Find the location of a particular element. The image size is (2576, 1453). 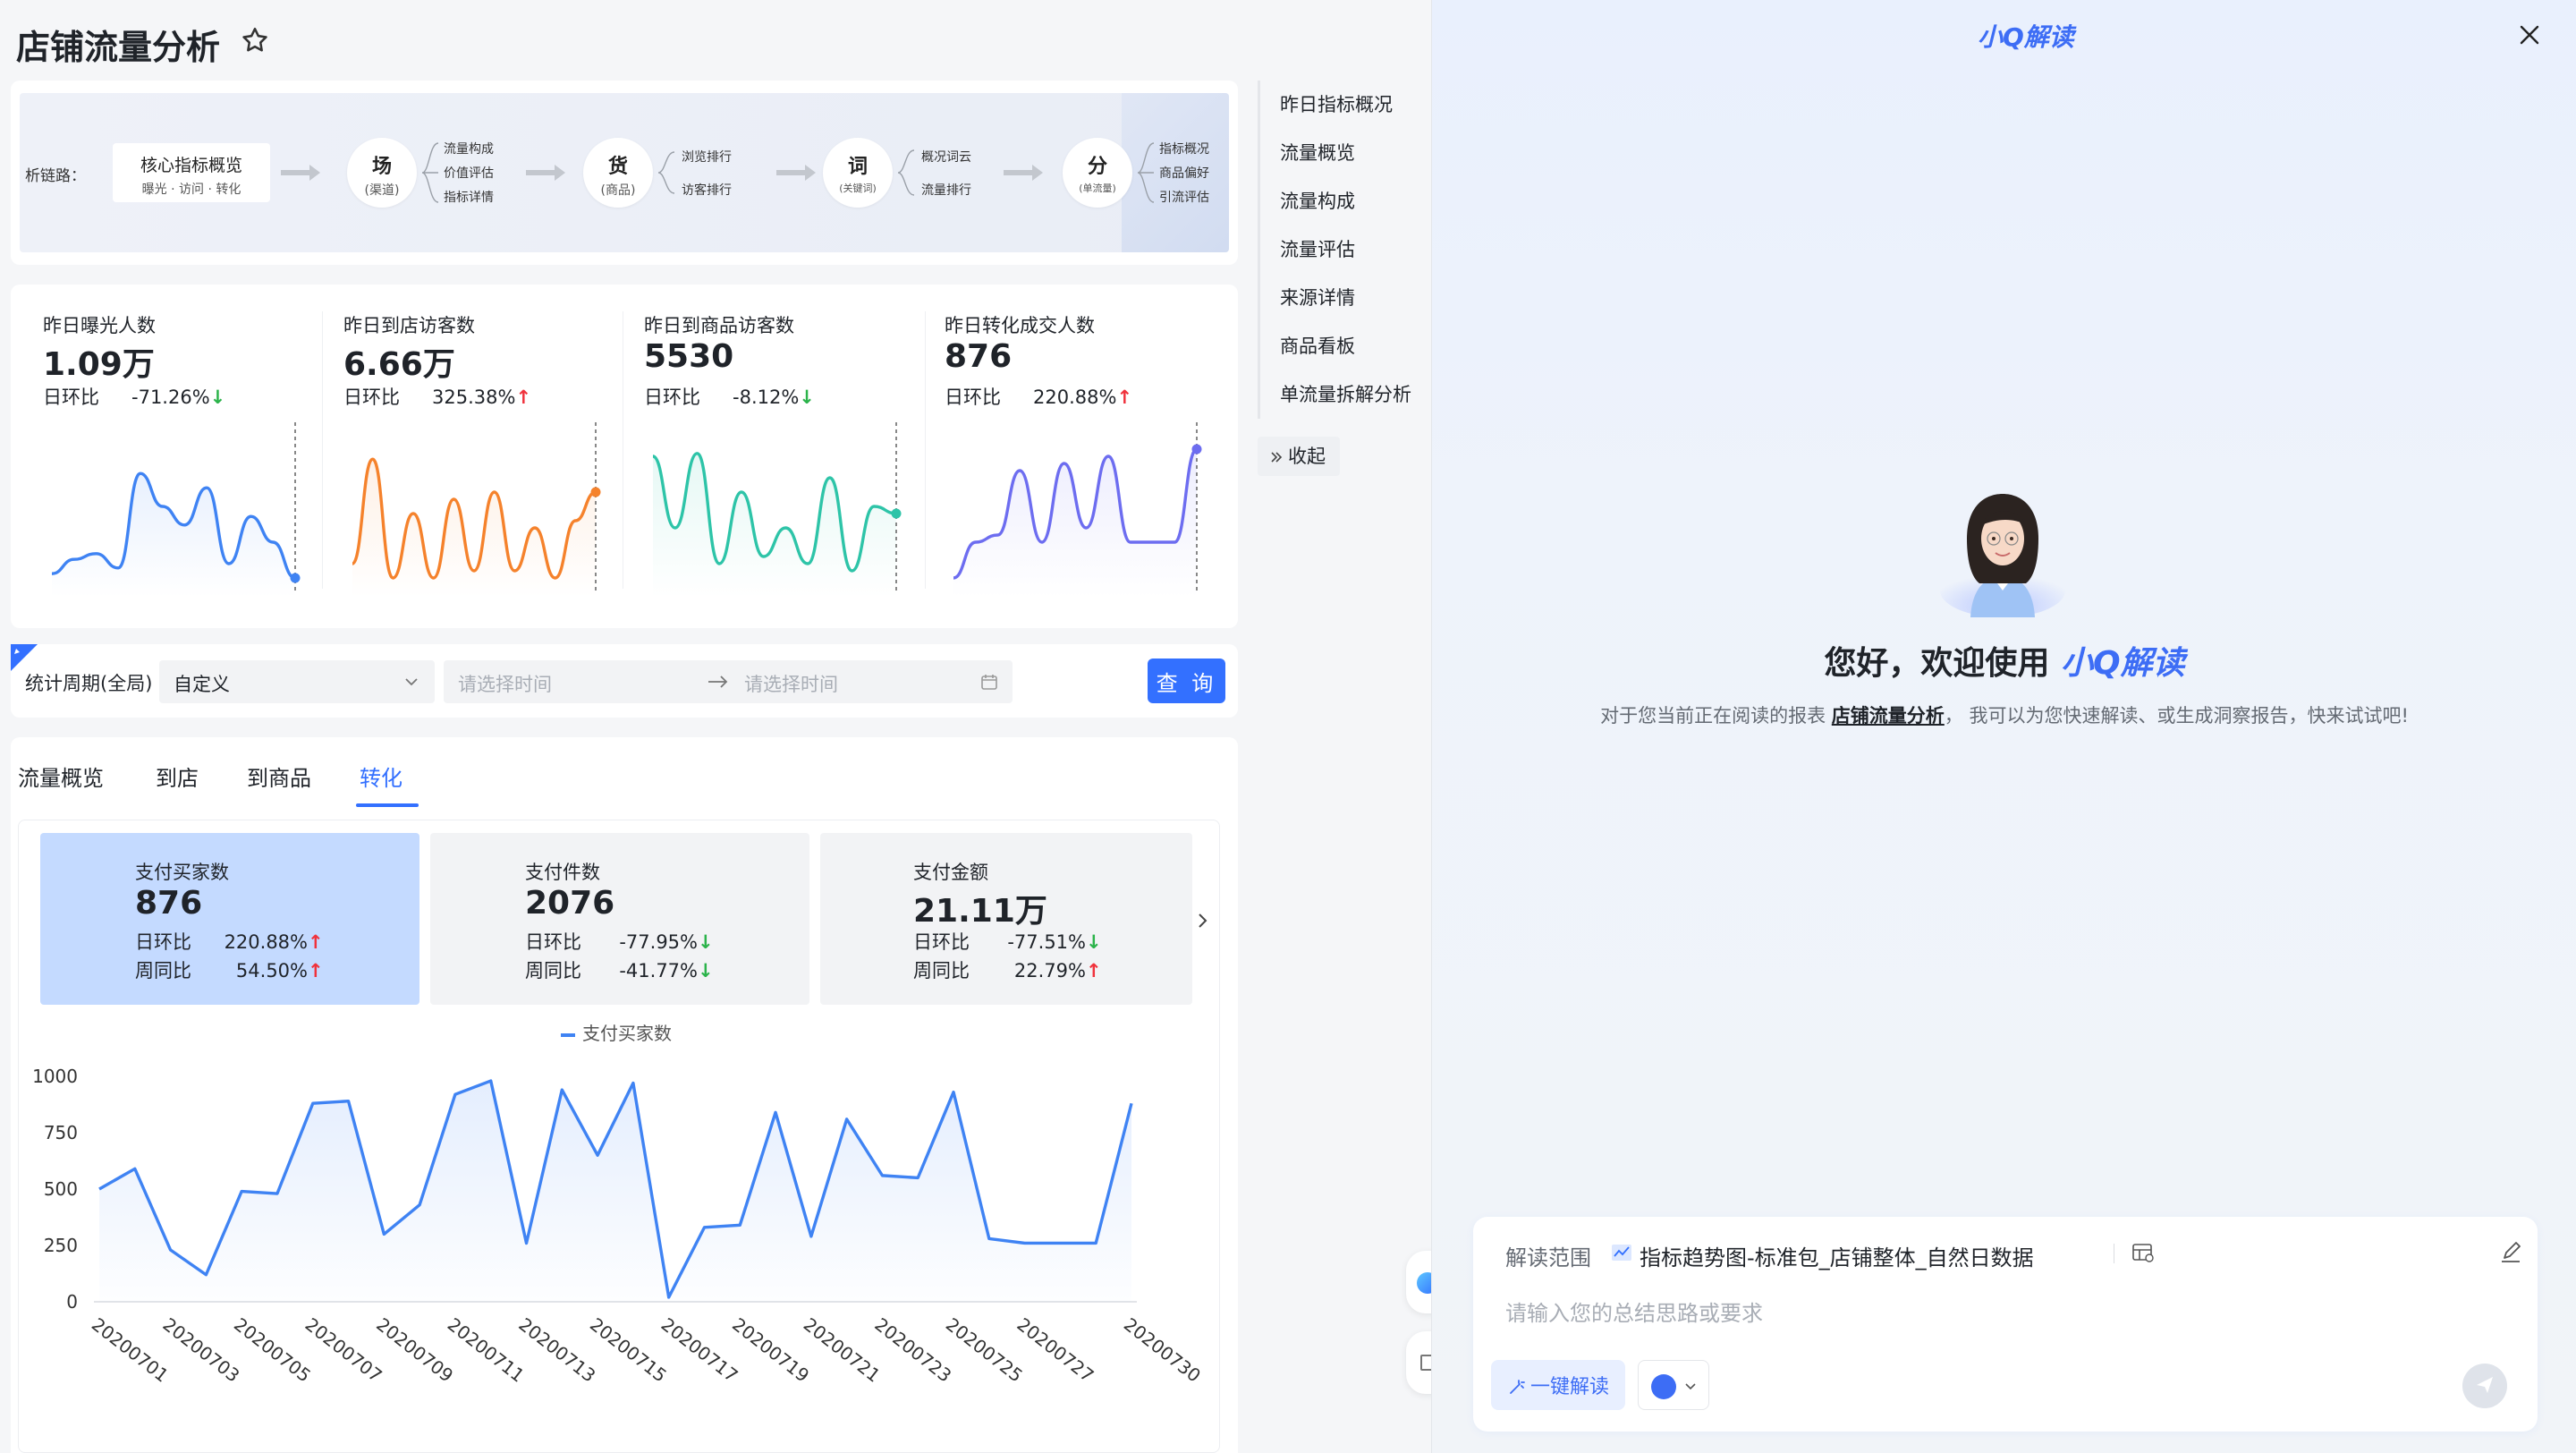

metric-paying-buyers: 支付买家数 876 日环比 220.88%↑ 周同比 54.50%↑ is located at coordinates (229, 919).